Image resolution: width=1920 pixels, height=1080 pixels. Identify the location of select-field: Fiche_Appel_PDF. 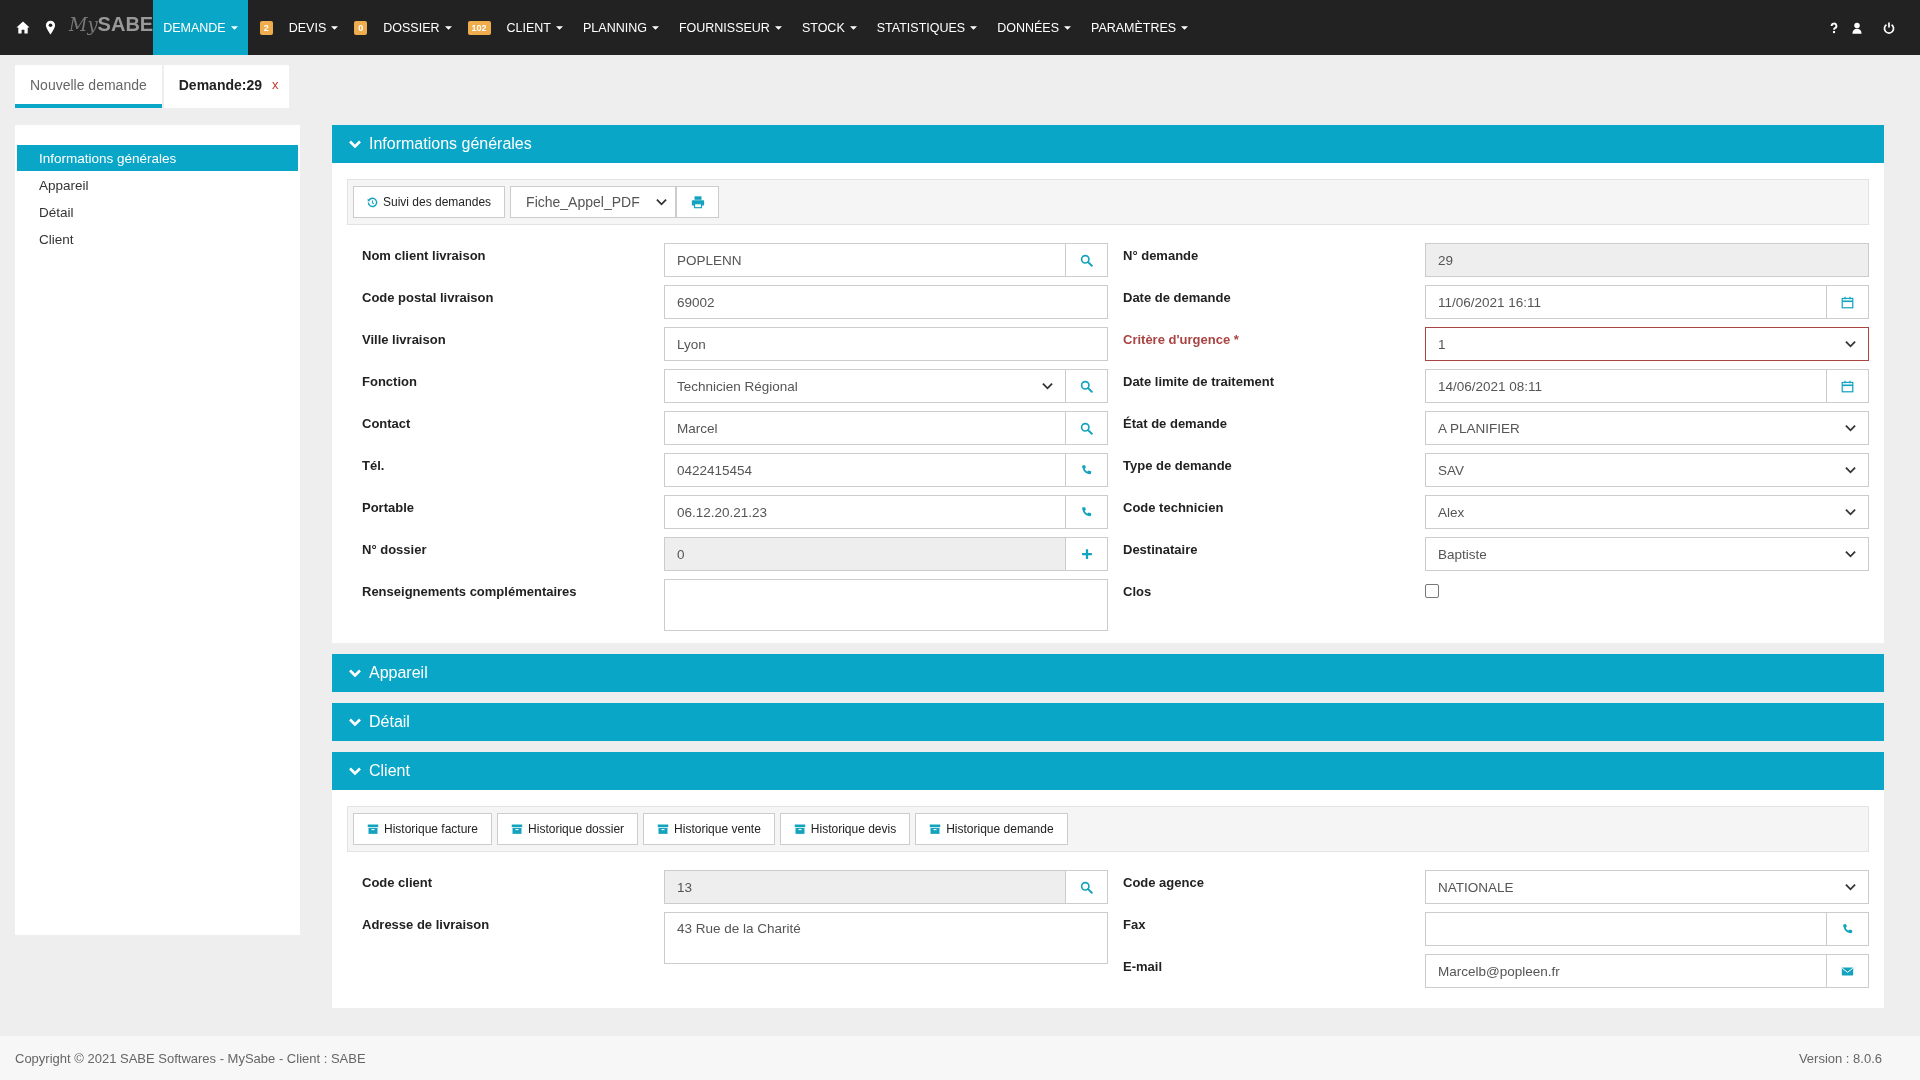
(593, 202).